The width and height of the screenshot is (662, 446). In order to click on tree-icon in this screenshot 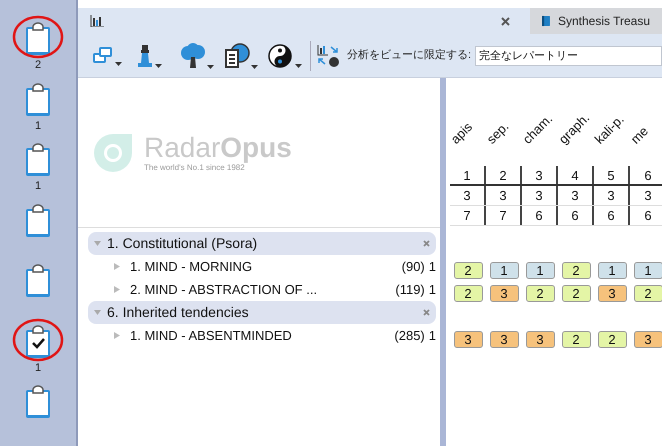, I will do `click(193, 55)`.